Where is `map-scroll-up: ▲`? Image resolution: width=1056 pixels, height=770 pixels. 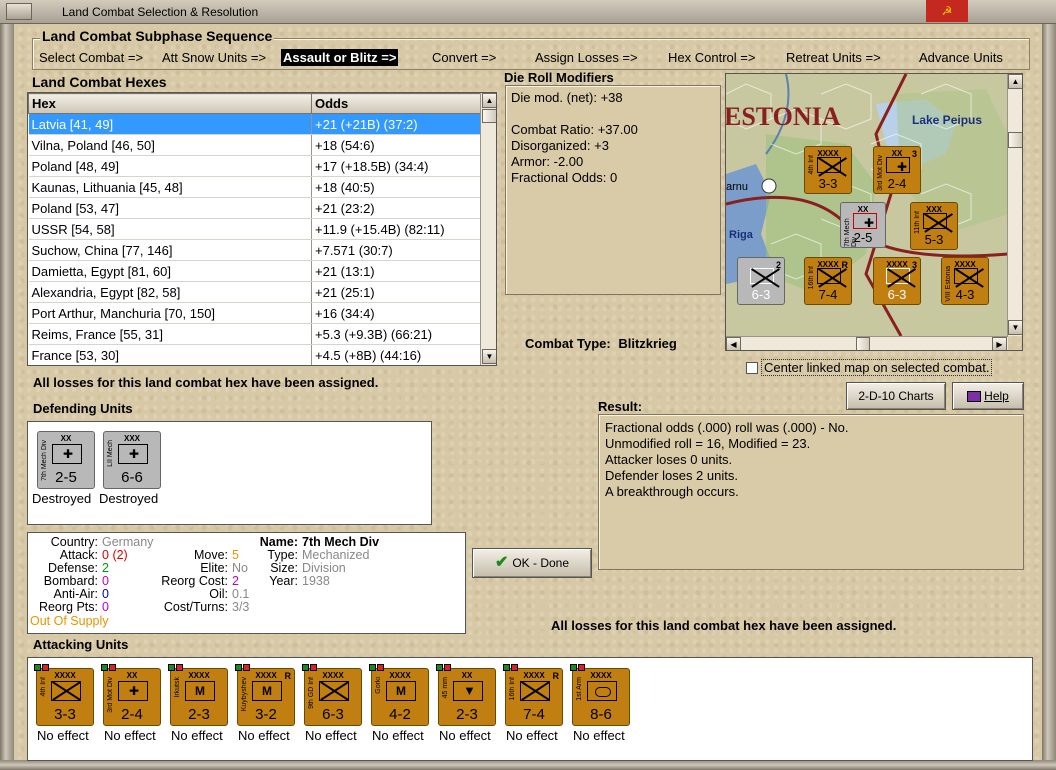
map-scroll-up: ▲ is located at coordinates (1015, 81).